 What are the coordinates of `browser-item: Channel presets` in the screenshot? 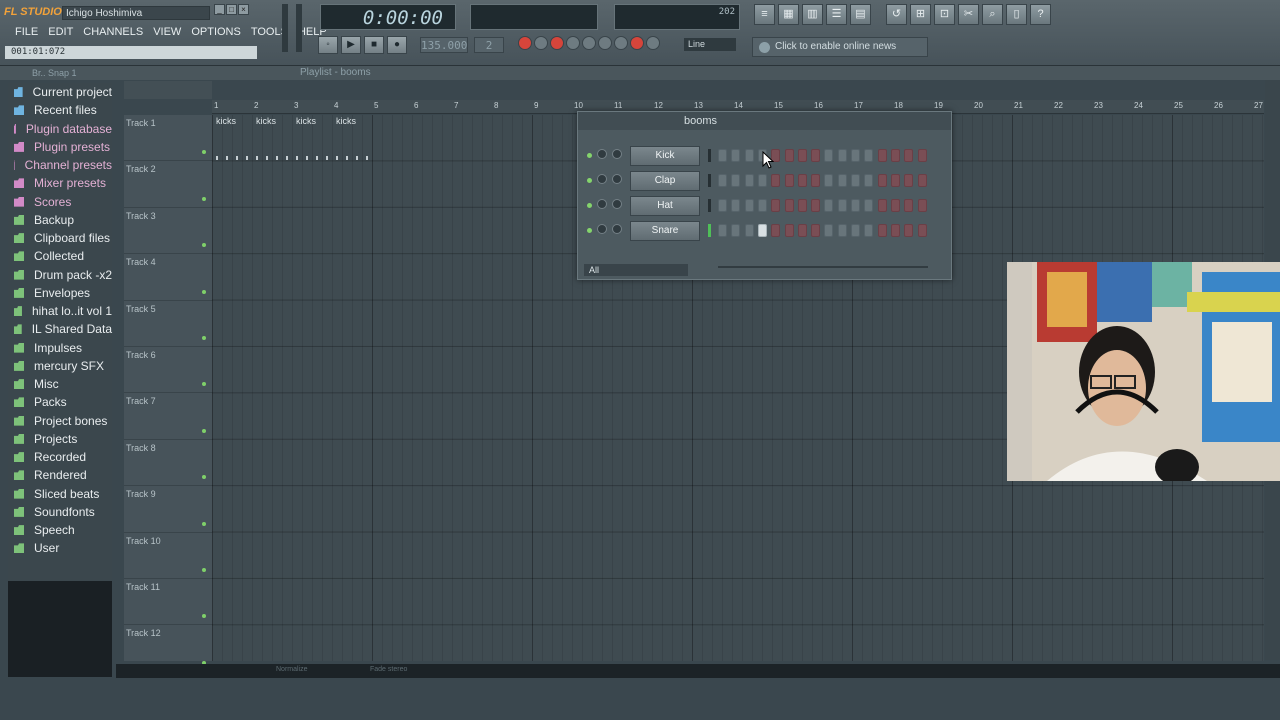 It's located at (60, 165).